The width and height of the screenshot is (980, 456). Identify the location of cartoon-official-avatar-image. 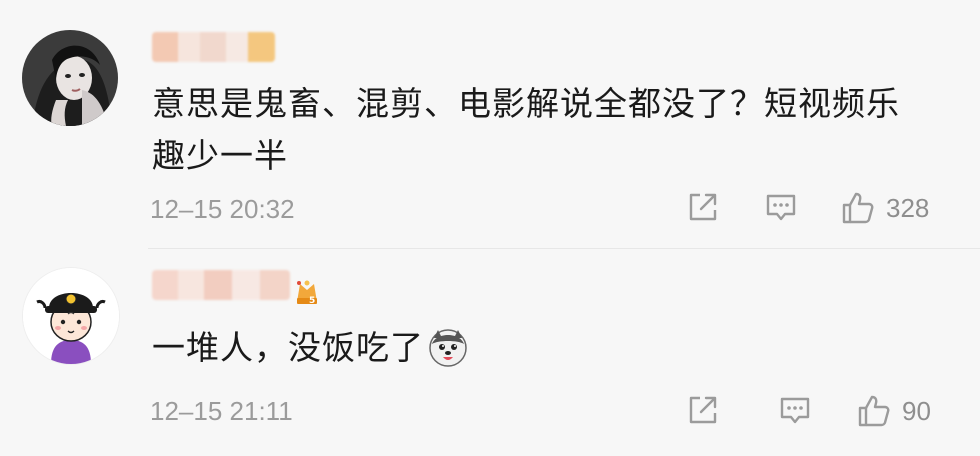
(71, 316).